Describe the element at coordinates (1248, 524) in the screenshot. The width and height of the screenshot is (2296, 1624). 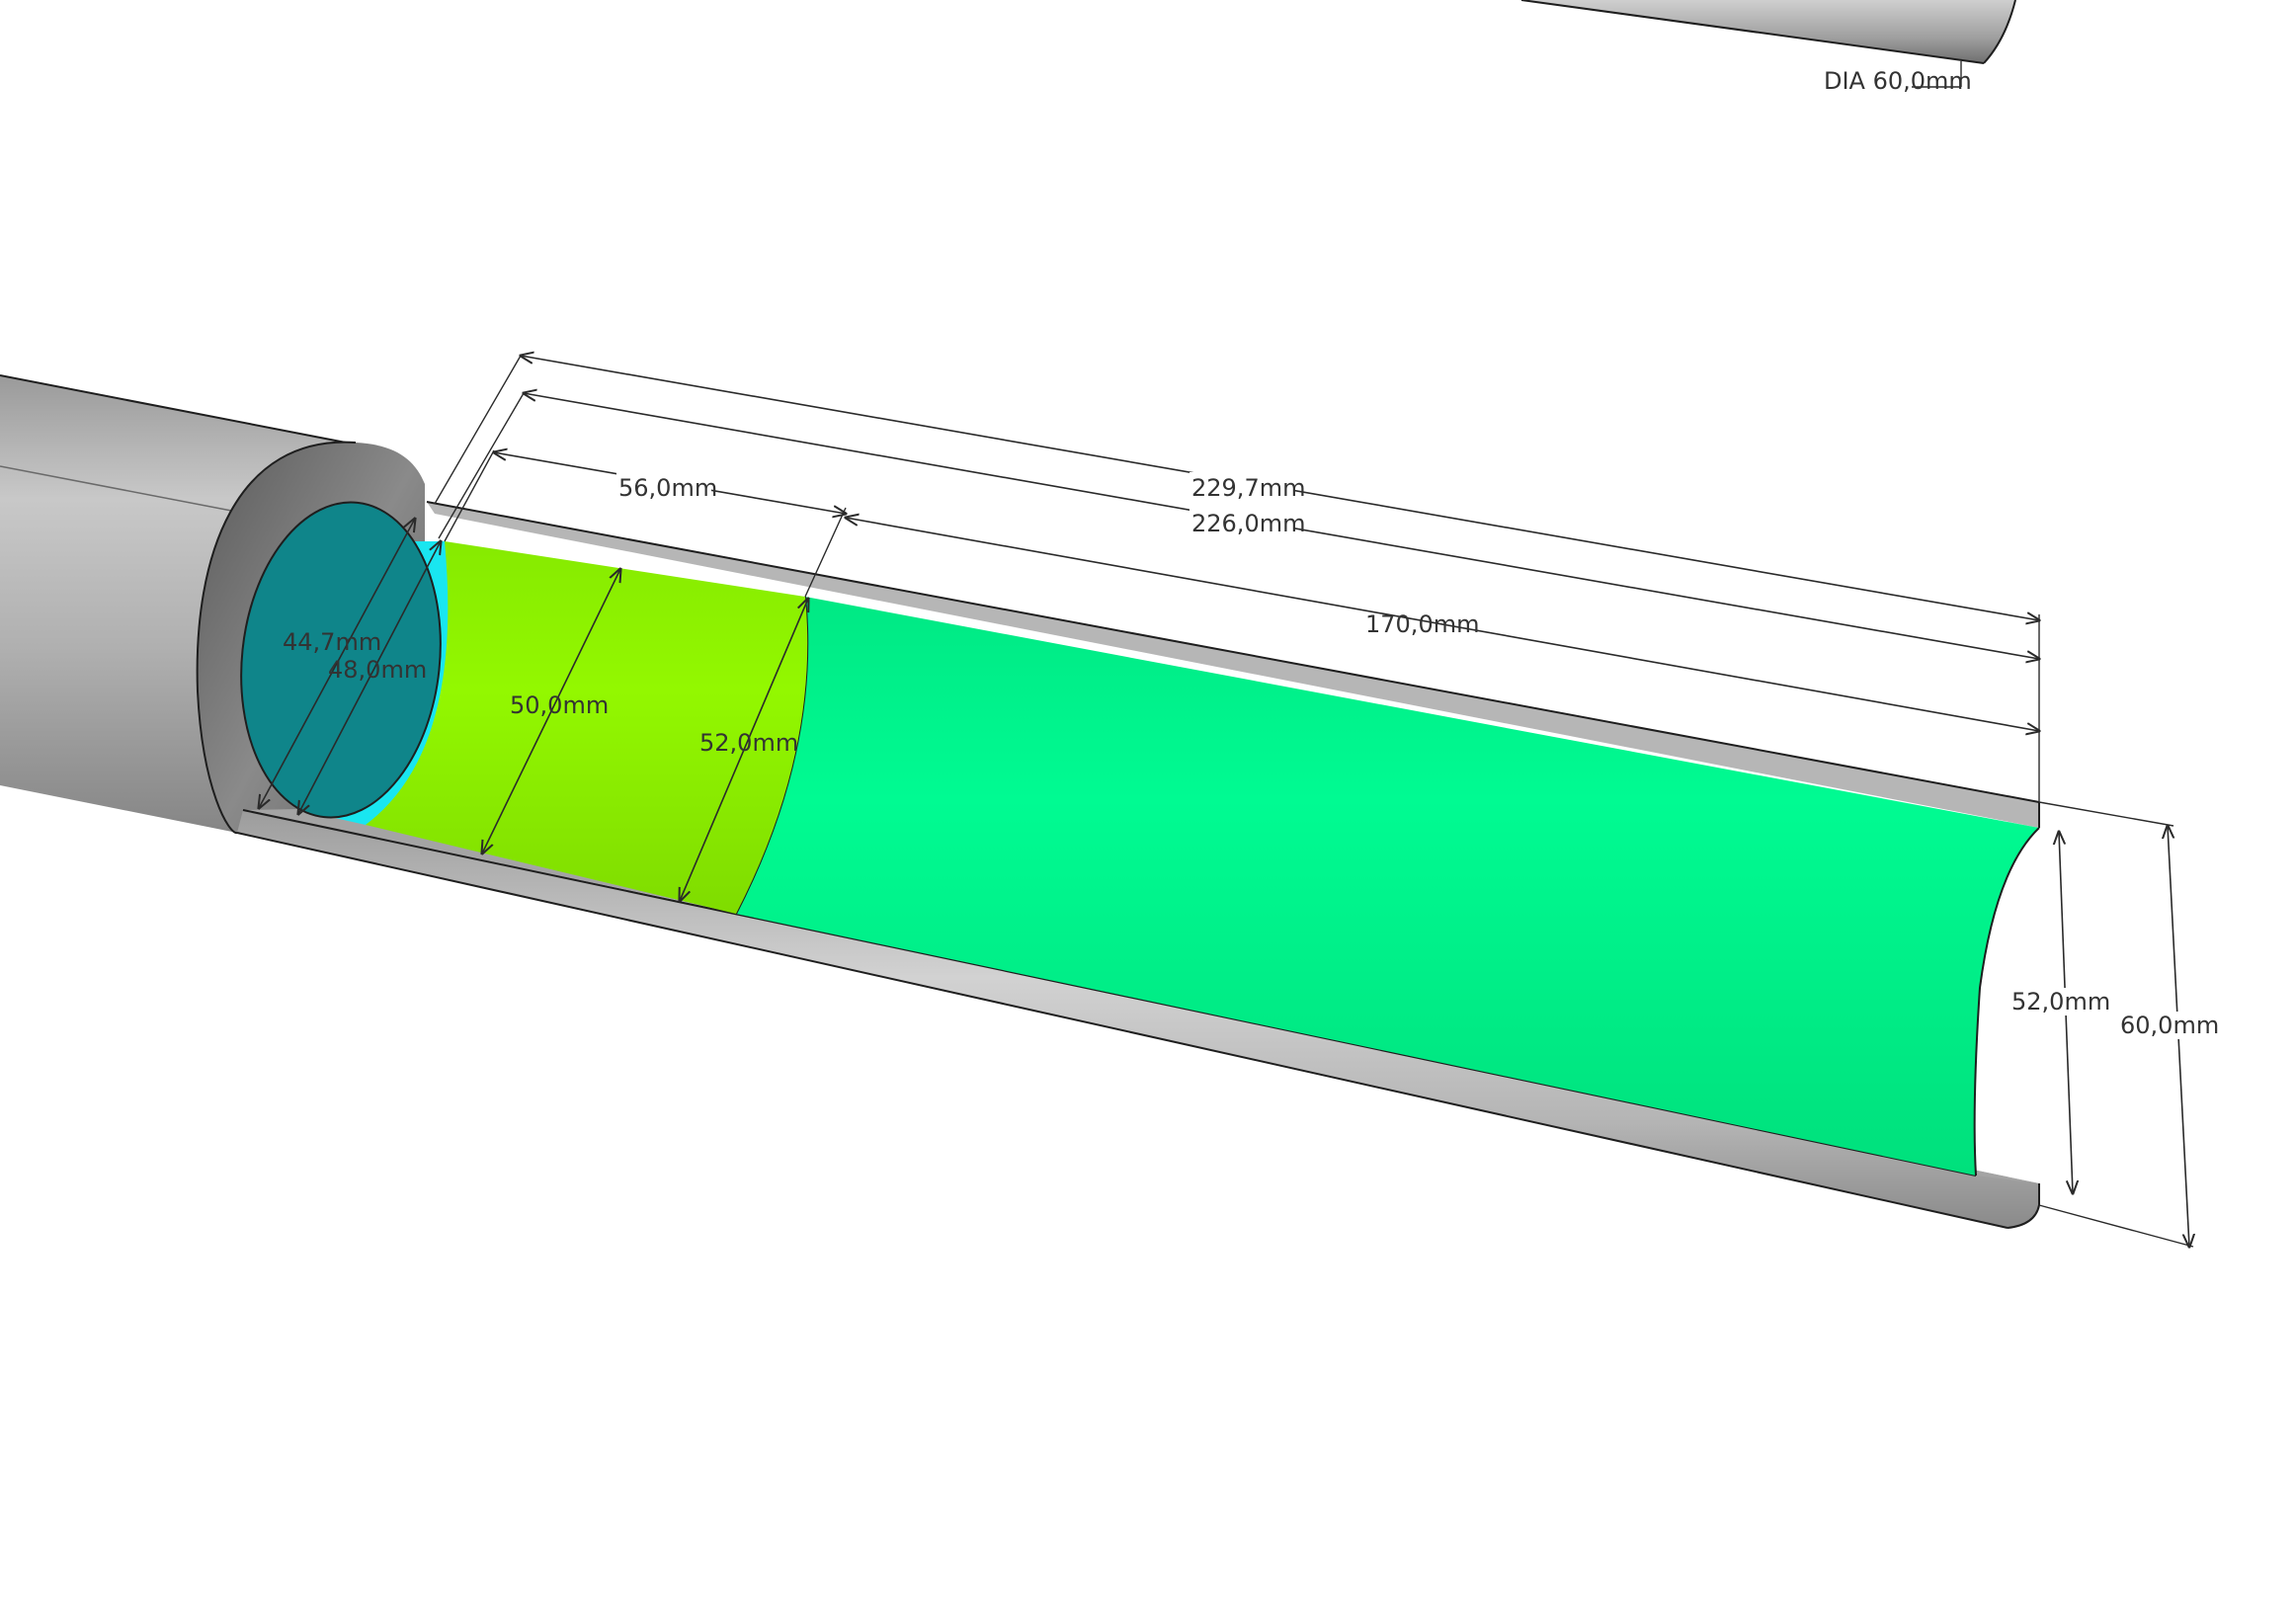
I see `label-226-0: 226,0mm` at that location.